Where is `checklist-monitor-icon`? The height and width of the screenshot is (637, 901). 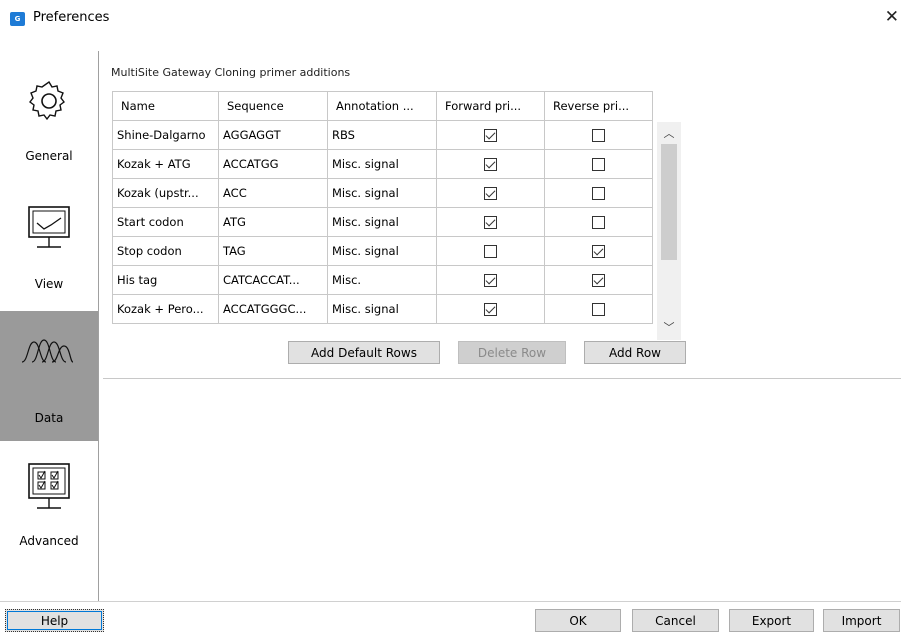 checklist-monitor-icon is located at coordinates (49, 486).